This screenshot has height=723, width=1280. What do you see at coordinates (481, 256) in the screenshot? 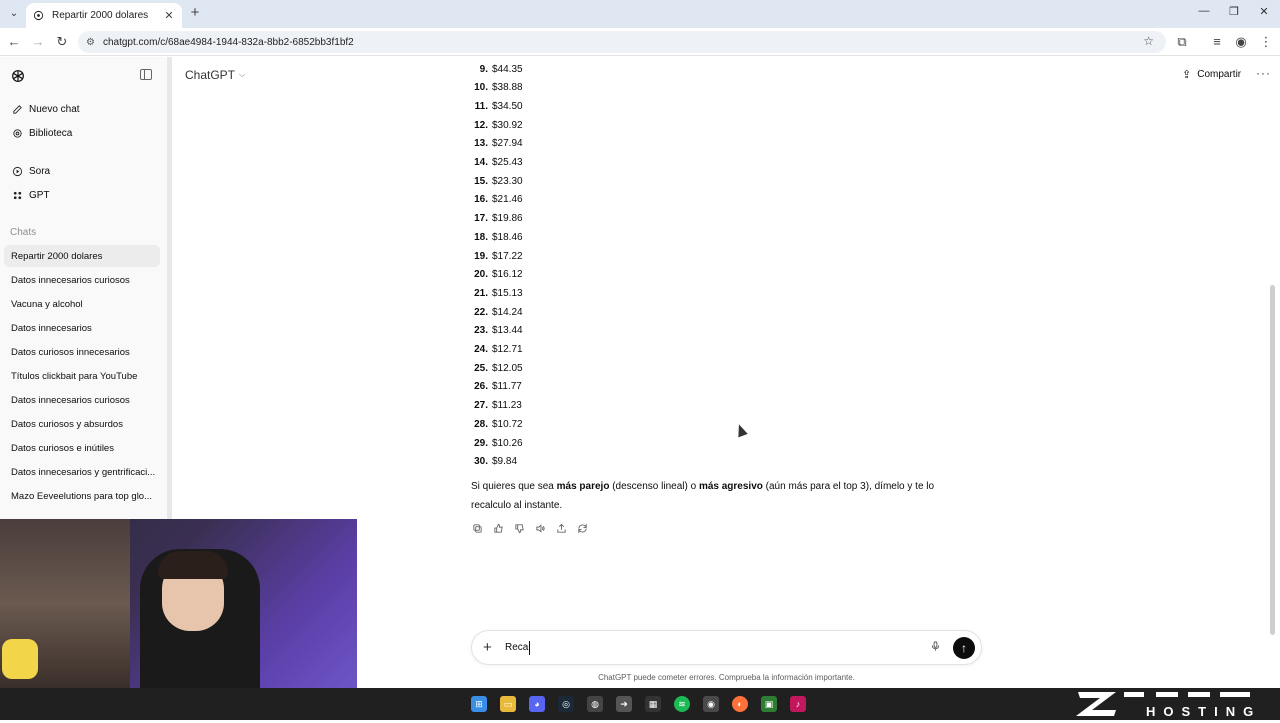
I see `list-item-number: 19.` at bounding box center [481, 256].